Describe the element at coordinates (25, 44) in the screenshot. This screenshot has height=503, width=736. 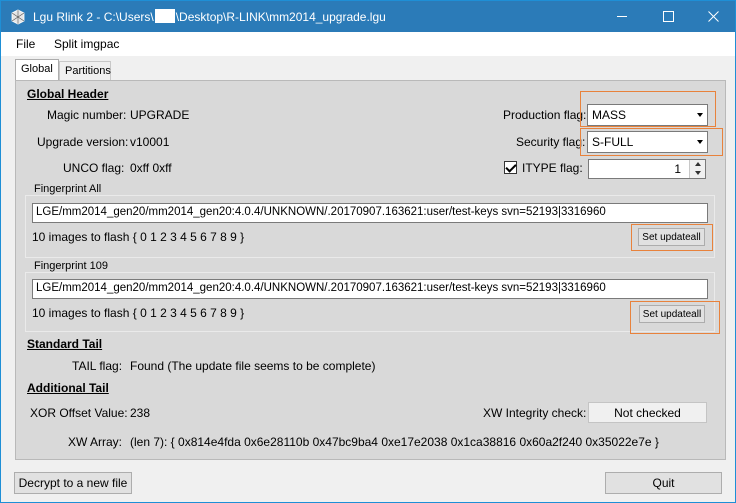
I see `menu-file: File` at that location.